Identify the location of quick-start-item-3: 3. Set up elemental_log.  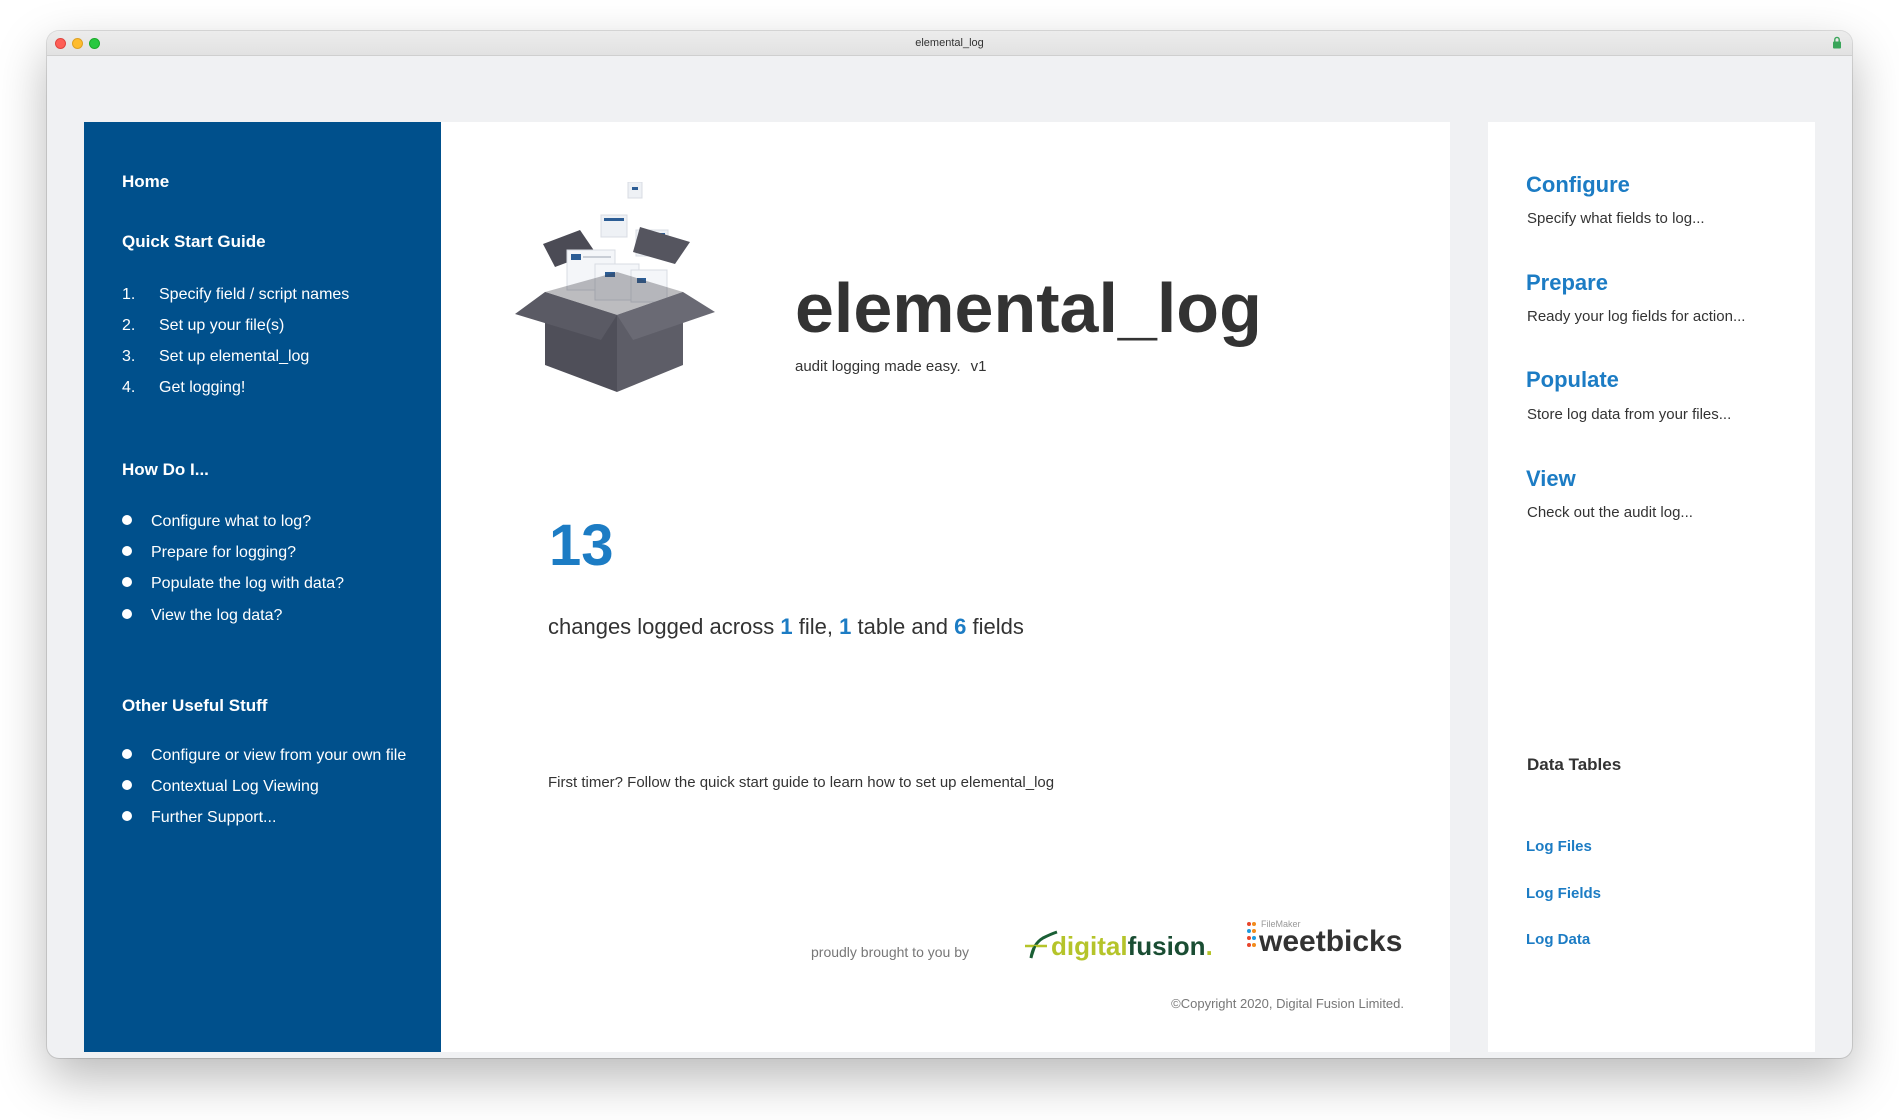
(215, 357).